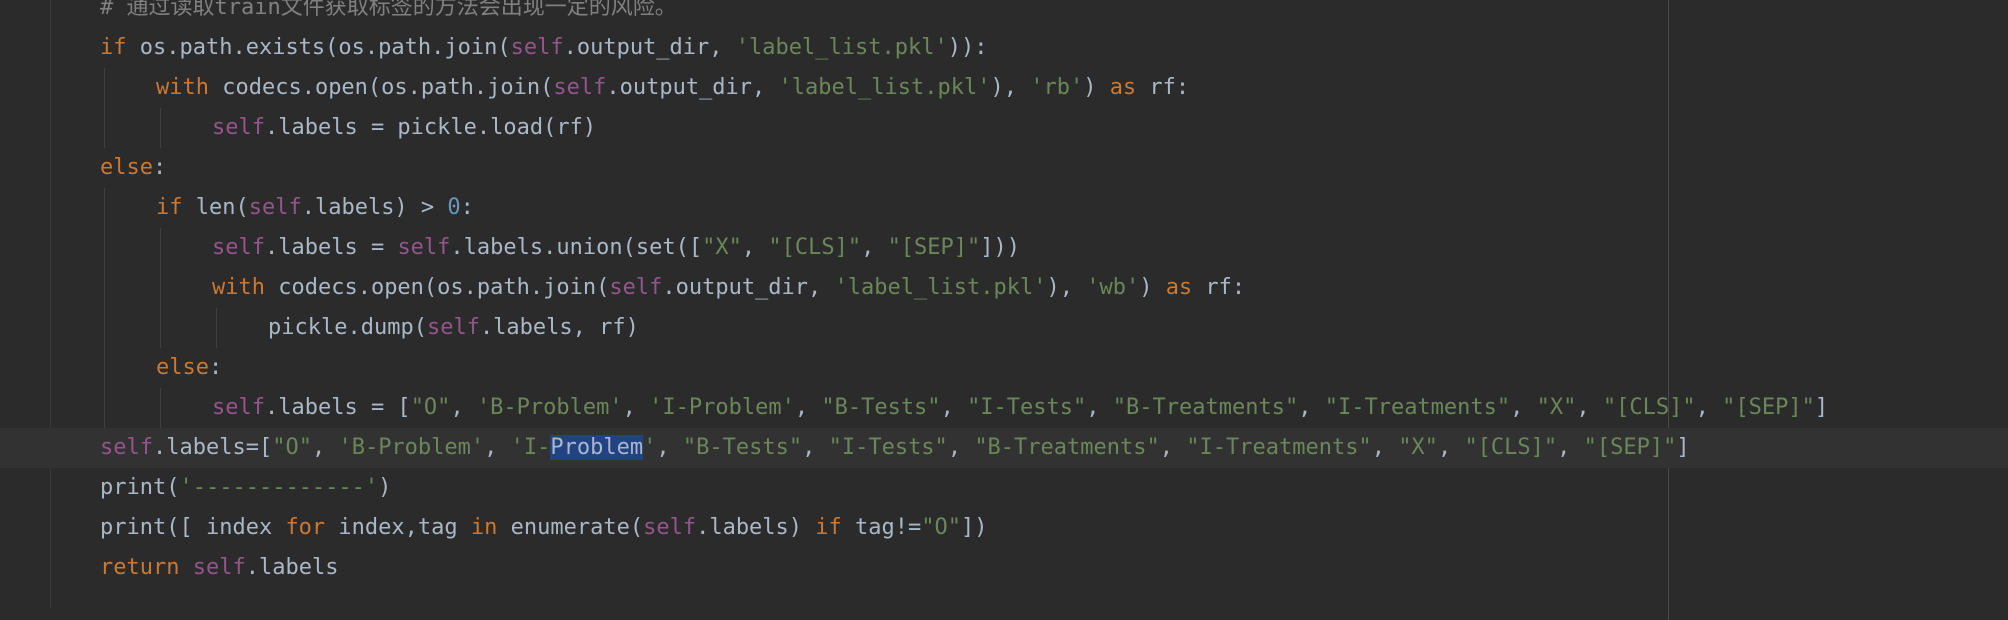  I want to click on code-line: return self.labels, so click(1004, 568).